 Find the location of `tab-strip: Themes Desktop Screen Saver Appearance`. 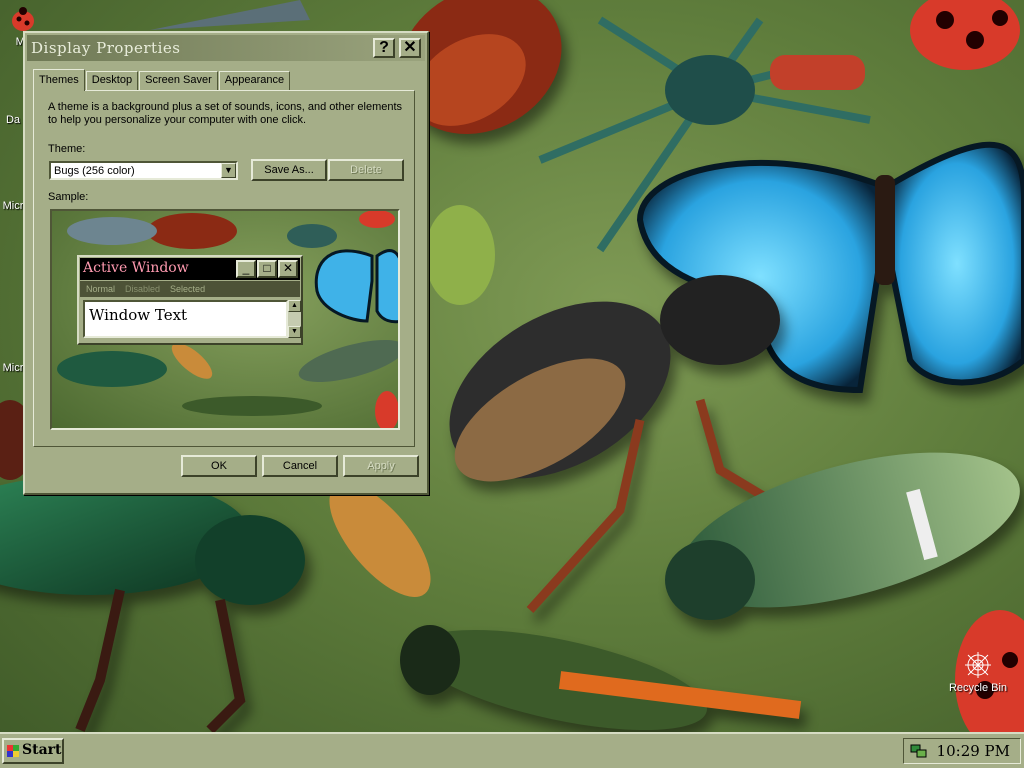

tab-strip: Themes Desktop Screen Saver Appearance is located at coordinates (162, 80).